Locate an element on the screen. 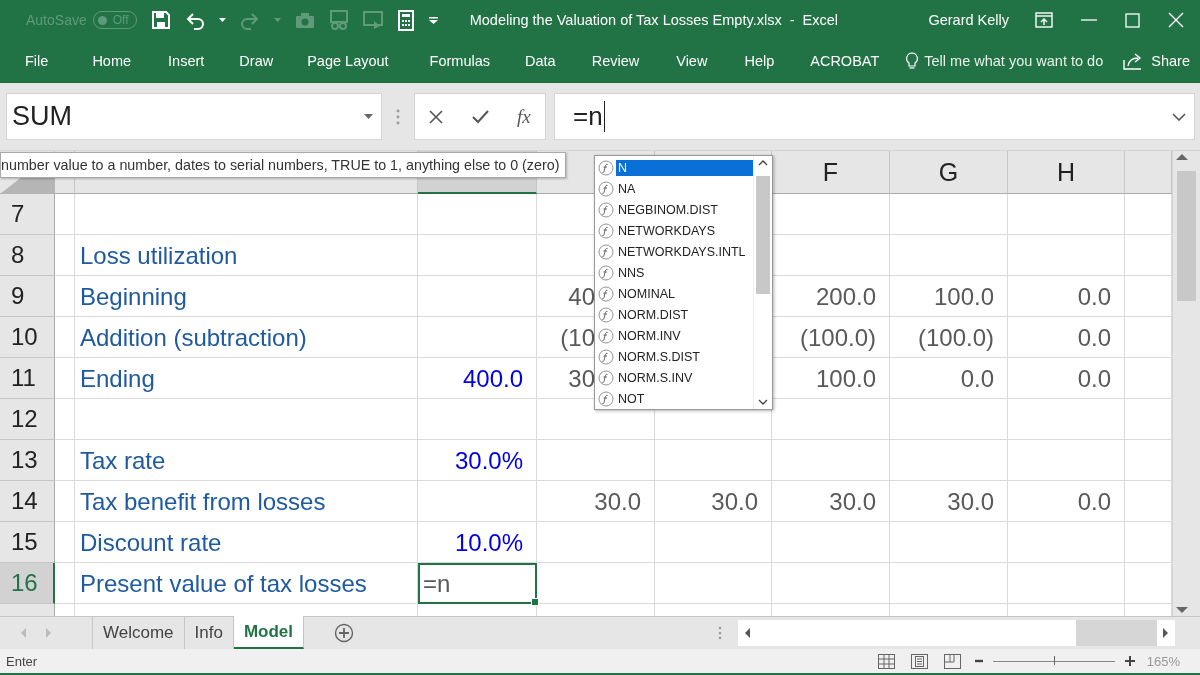 The image size is (1200, 675). table-cell: 400.0 is located at coordinates (492, 378).